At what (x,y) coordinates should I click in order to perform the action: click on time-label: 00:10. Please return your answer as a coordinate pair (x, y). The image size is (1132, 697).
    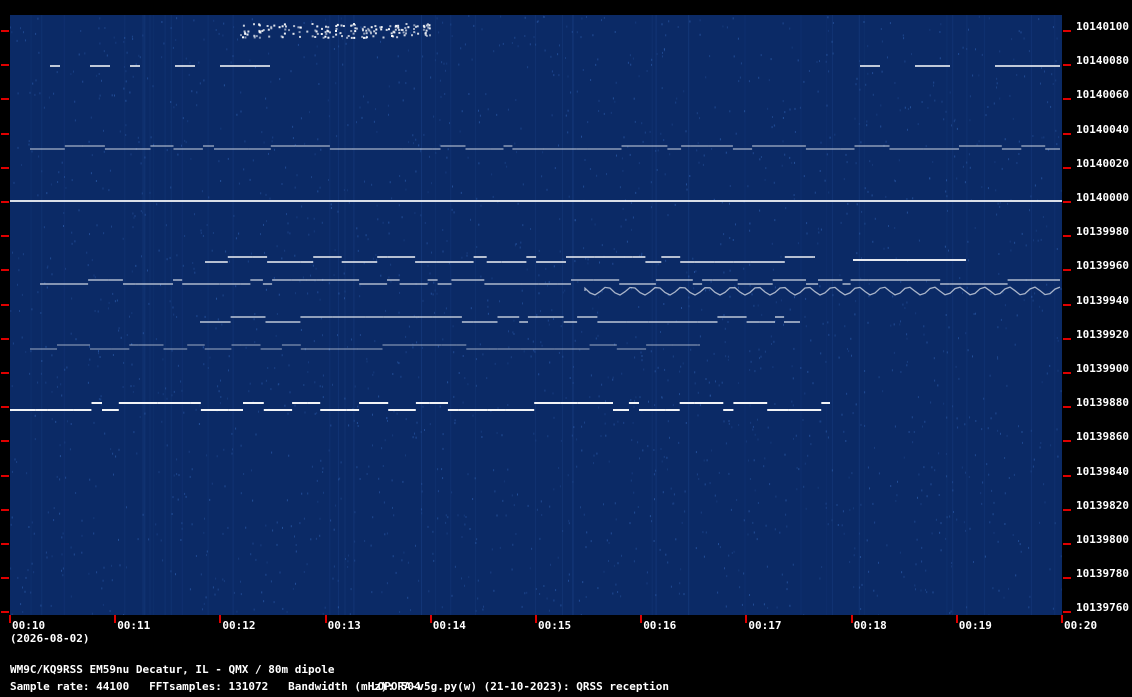
    Looking at the image, I should click on (29, 625).